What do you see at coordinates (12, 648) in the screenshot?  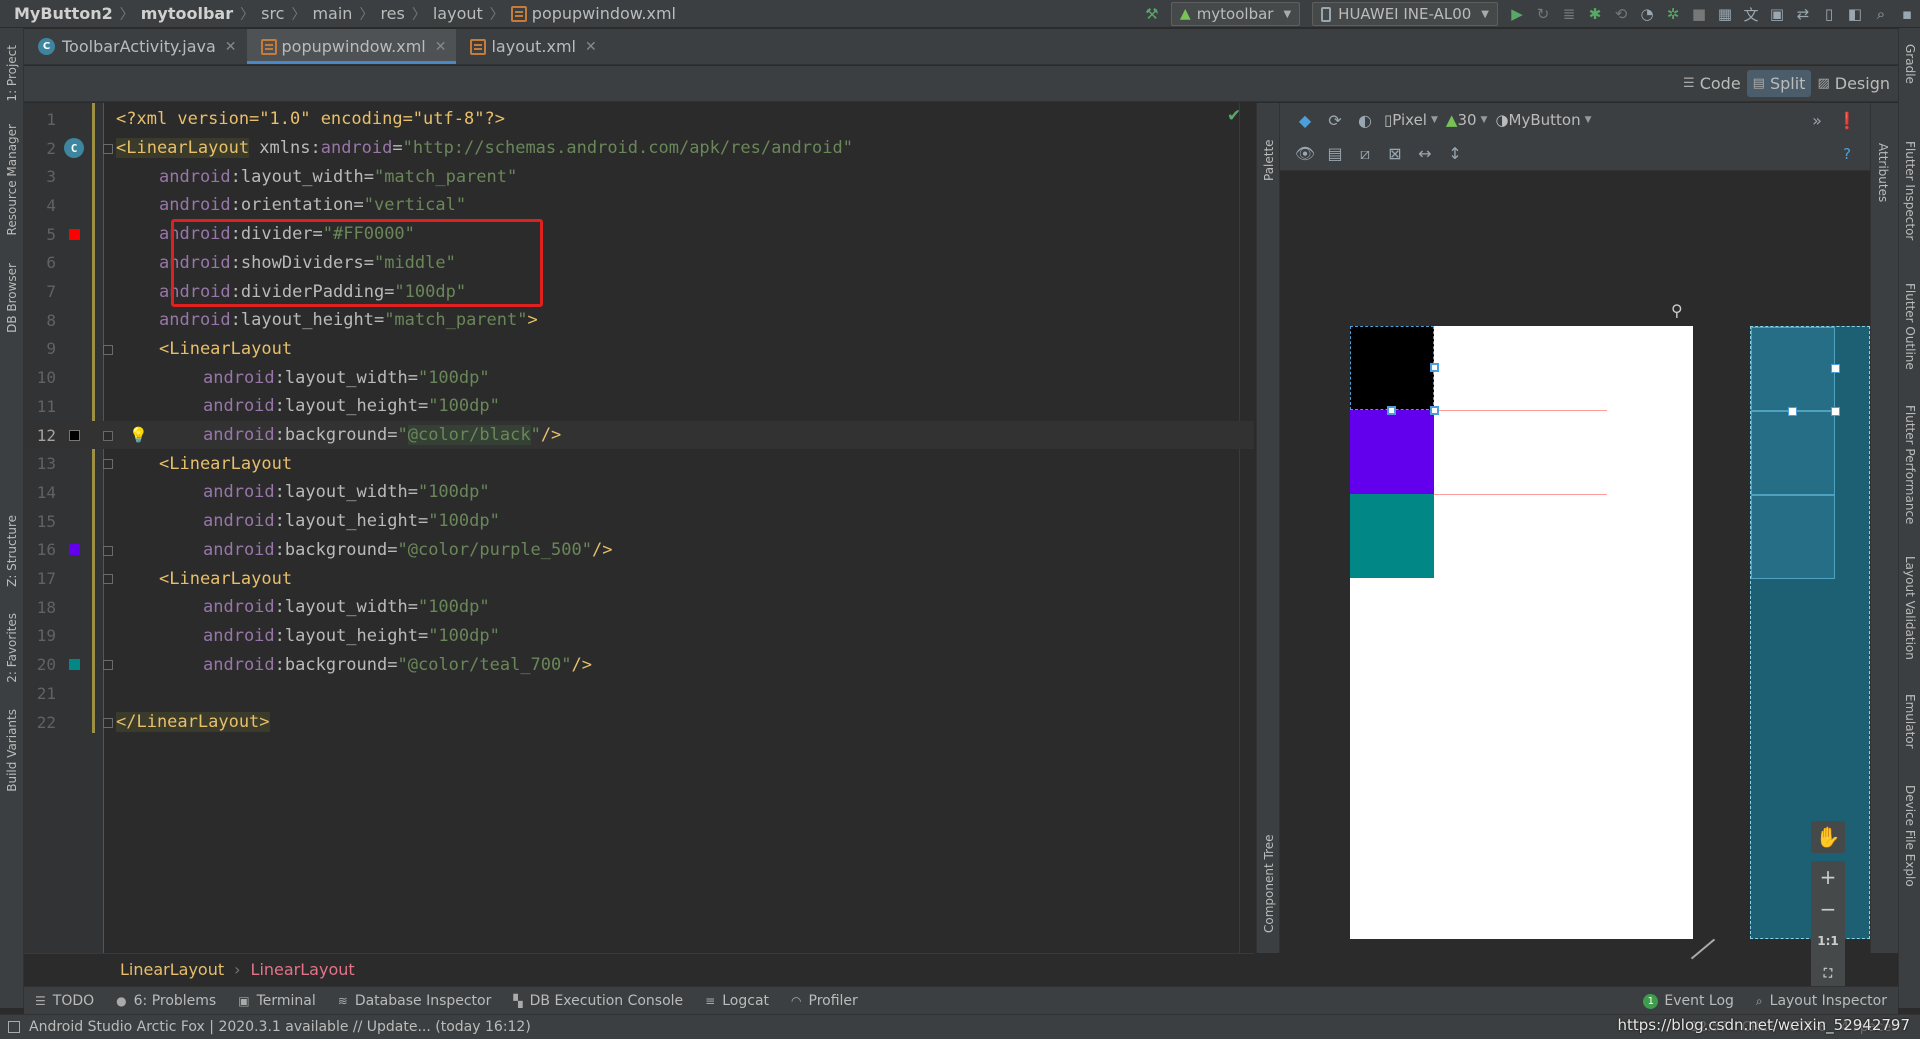 I see `tool-favorites: 2: Favorites` at bounding box center [12, 648].